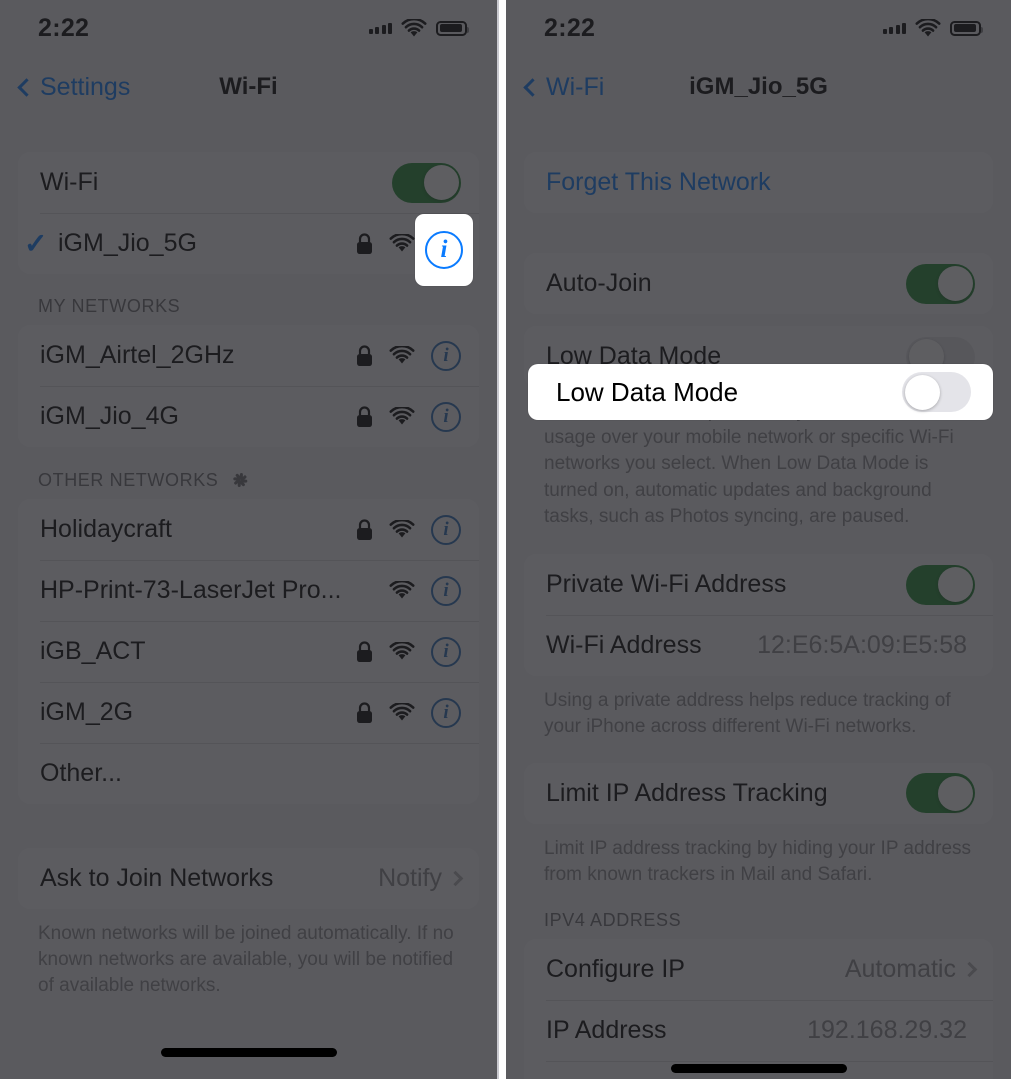  I want to click on nav-bar: iGM_Jio_5G Wi-Fi, so click(758, 87).